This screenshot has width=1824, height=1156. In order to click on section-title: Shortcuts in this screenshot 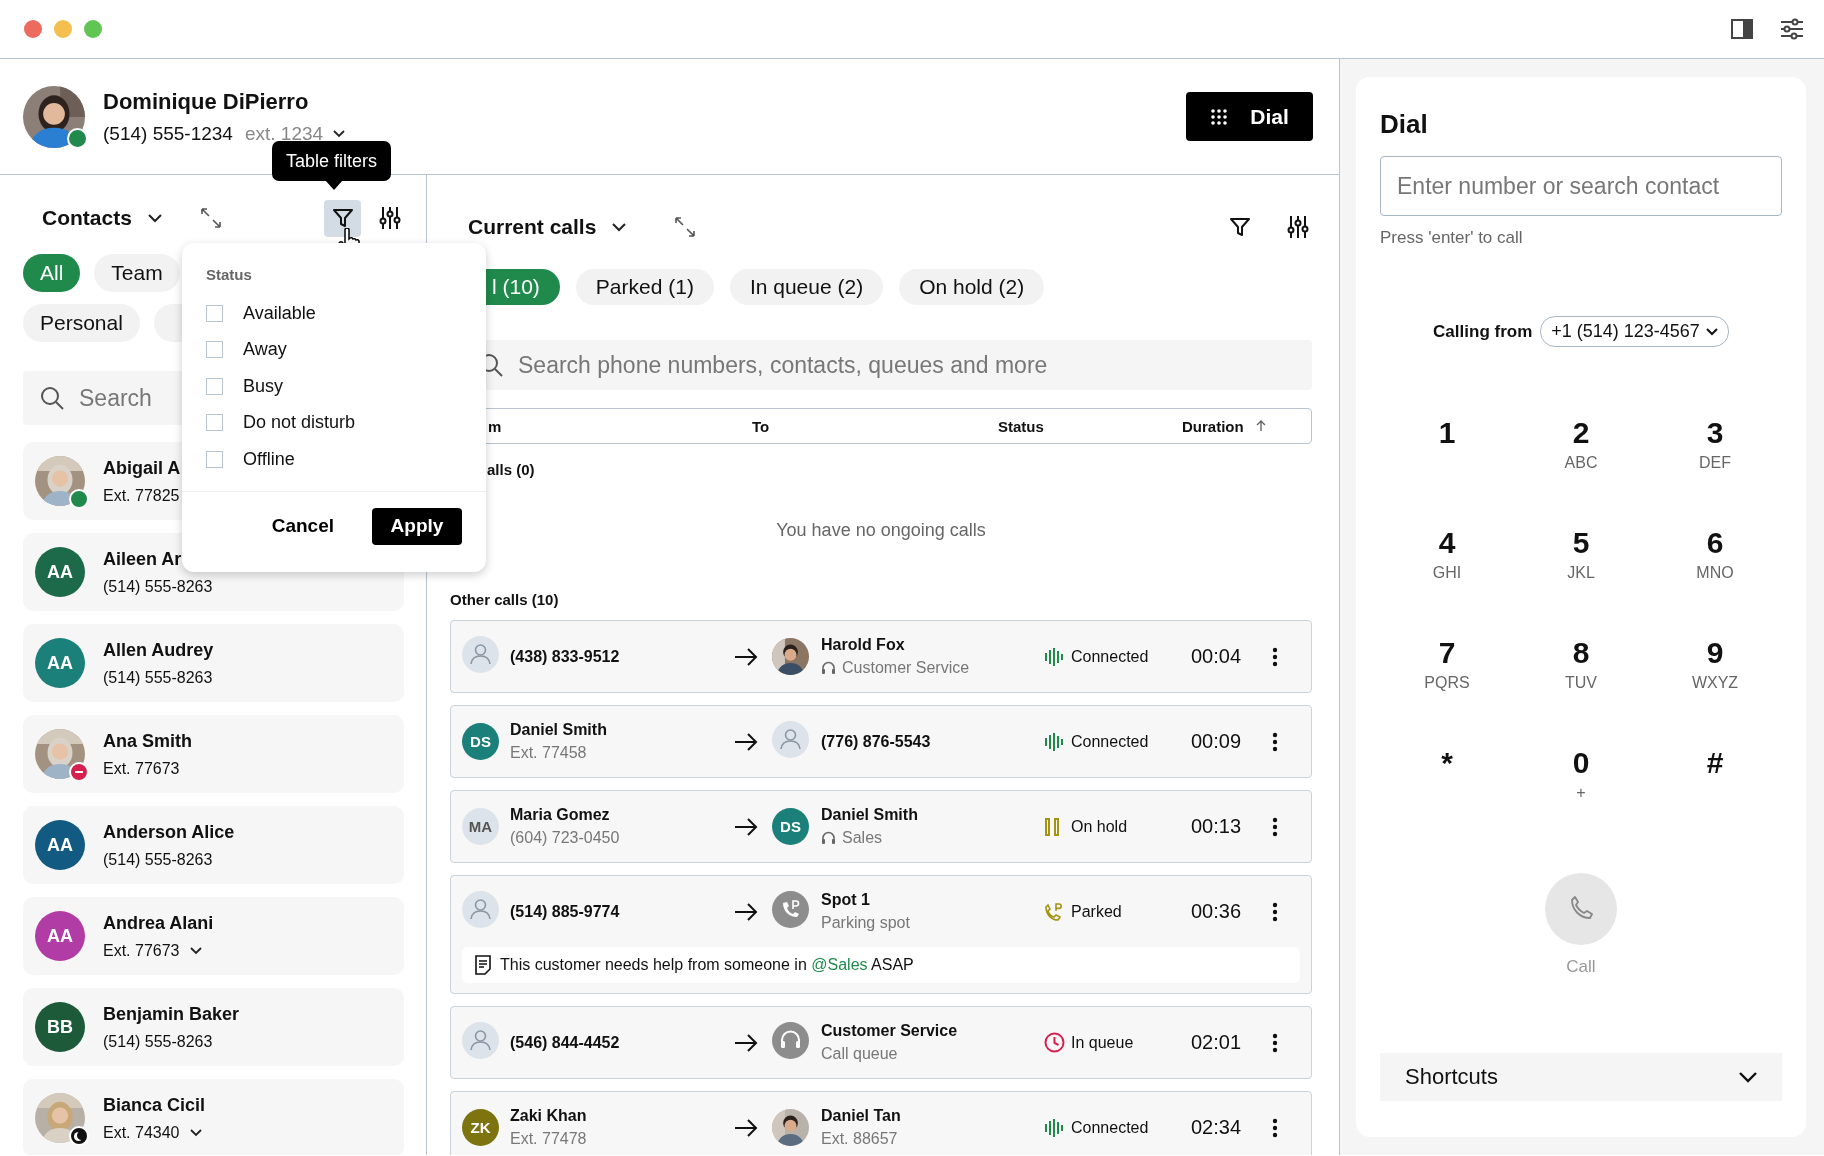, I will do `click(1451, 1077)`.